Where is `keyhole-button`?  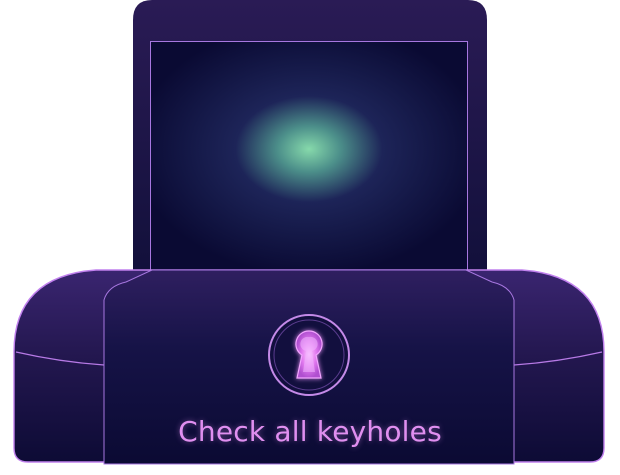 keyhole-button is located at coordinates (309, 356).